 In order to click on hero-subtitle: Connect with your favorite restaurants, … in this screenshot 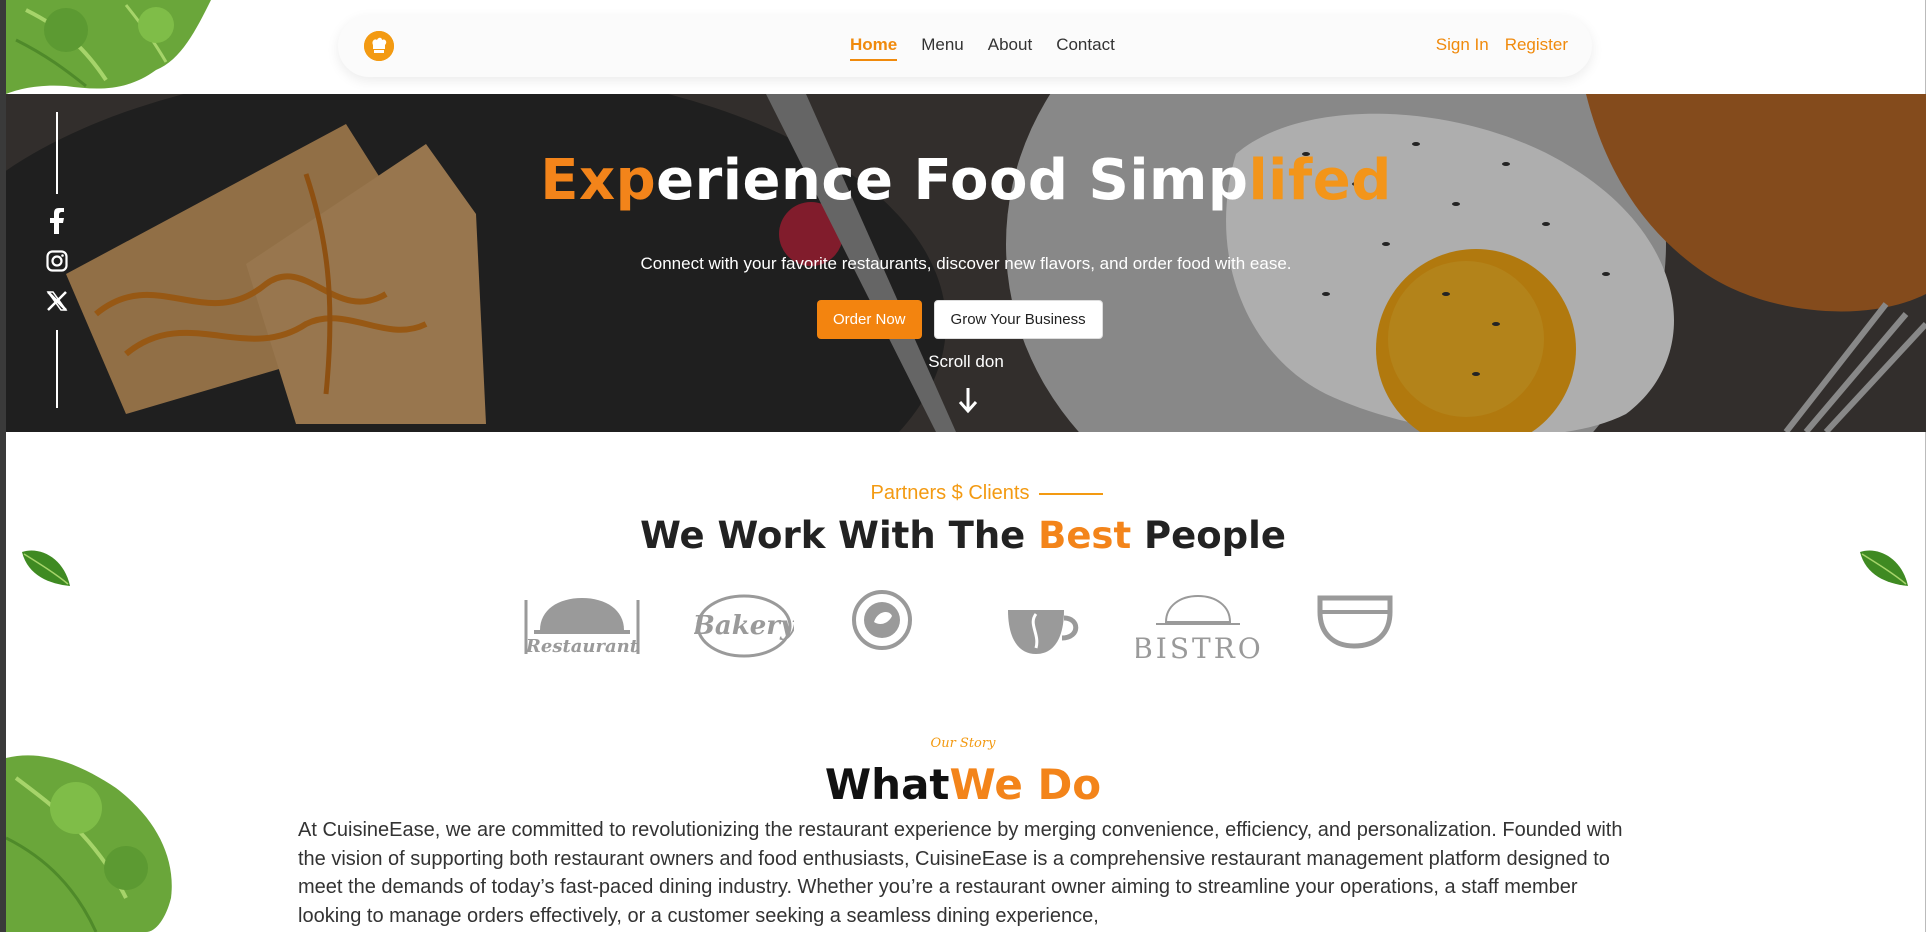, I will do `click(966, 263)`.